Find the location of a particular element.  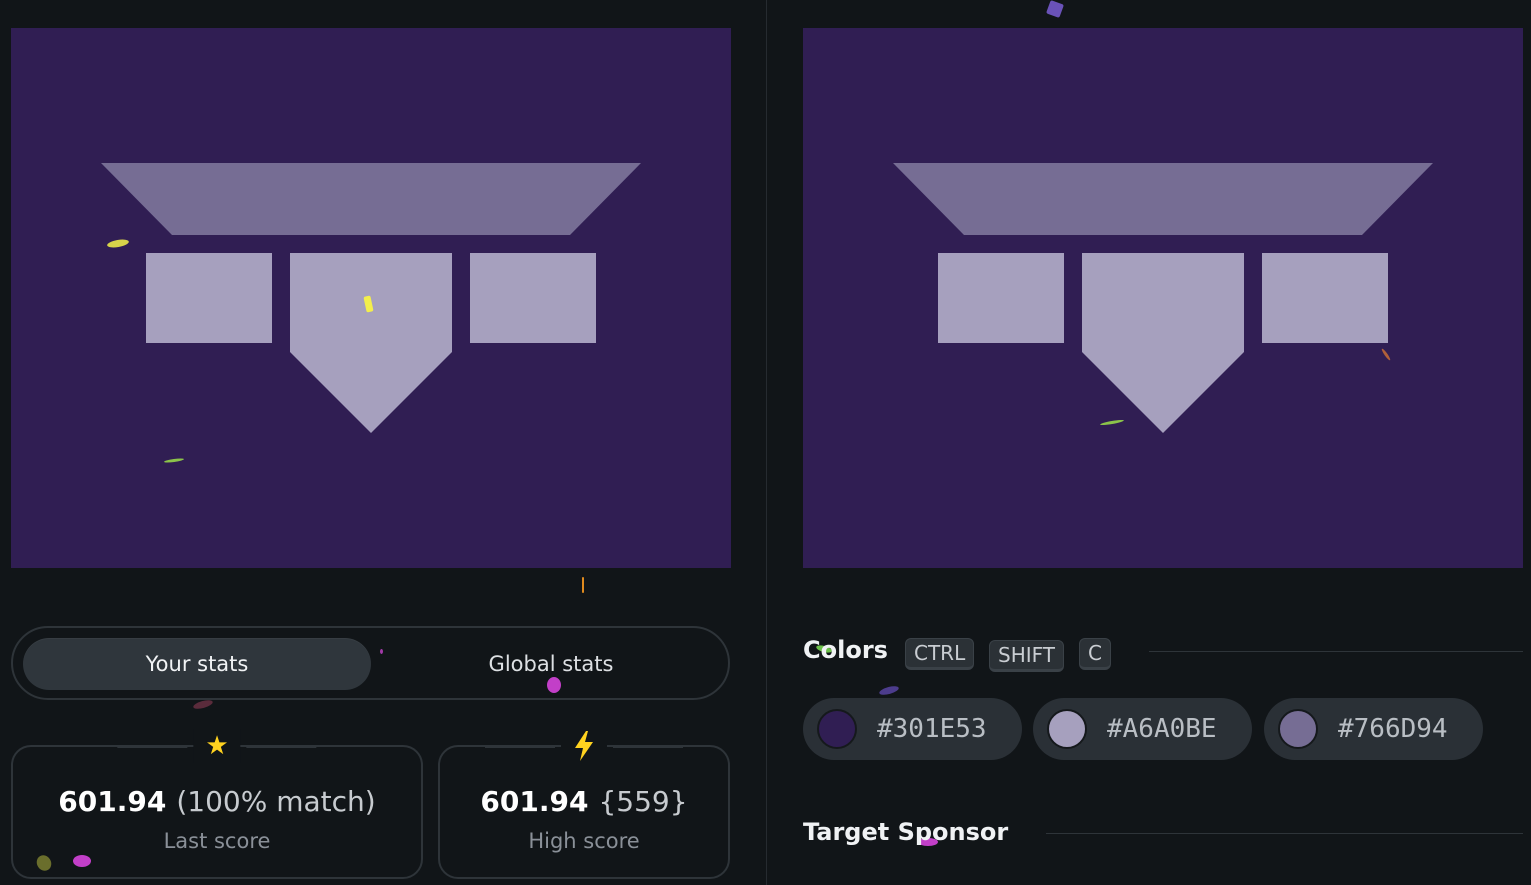

tab-global-stats: Global stats is located at coordinates (551, 664).